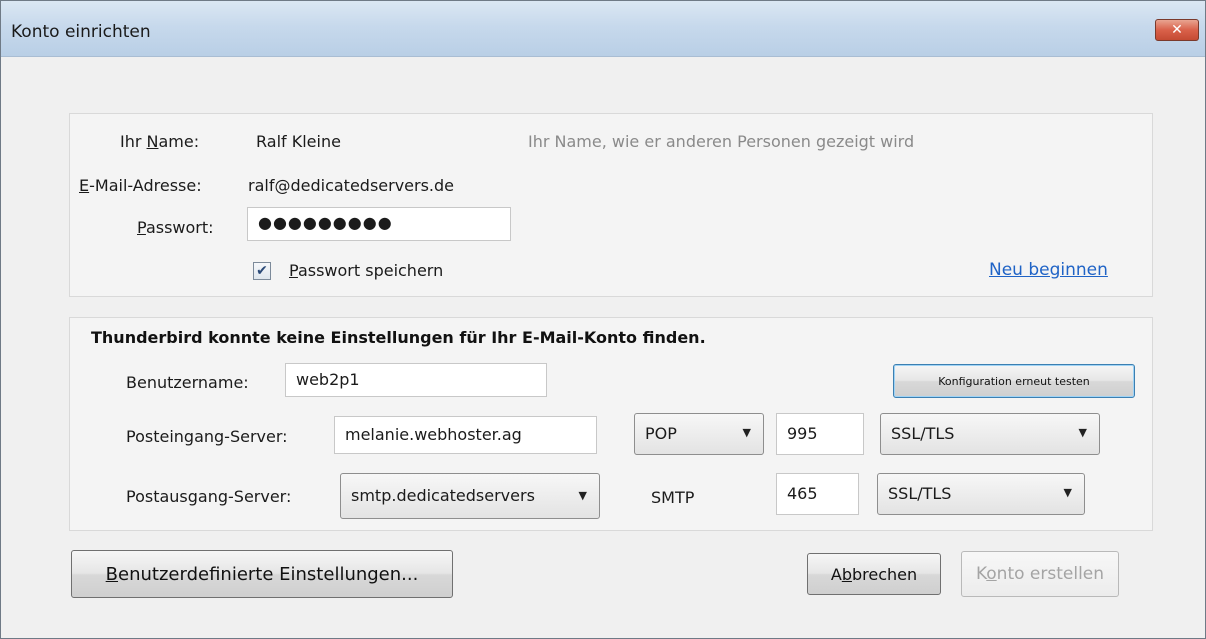 Image resolution: width=1206 pixels, height=639 pixels. I want to click on outgoing-security-value: SSL/TLS, so click(920, 493).